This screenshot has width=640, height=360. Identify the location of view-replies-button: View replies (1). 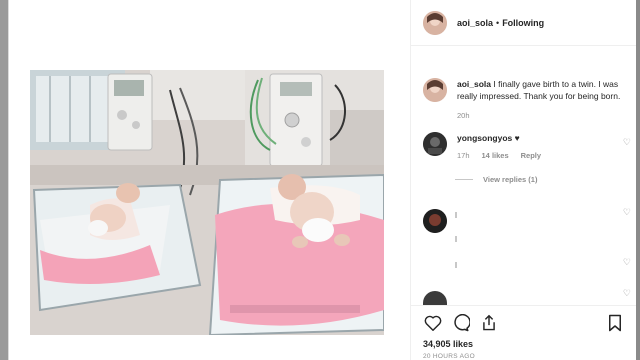
(496, 179).